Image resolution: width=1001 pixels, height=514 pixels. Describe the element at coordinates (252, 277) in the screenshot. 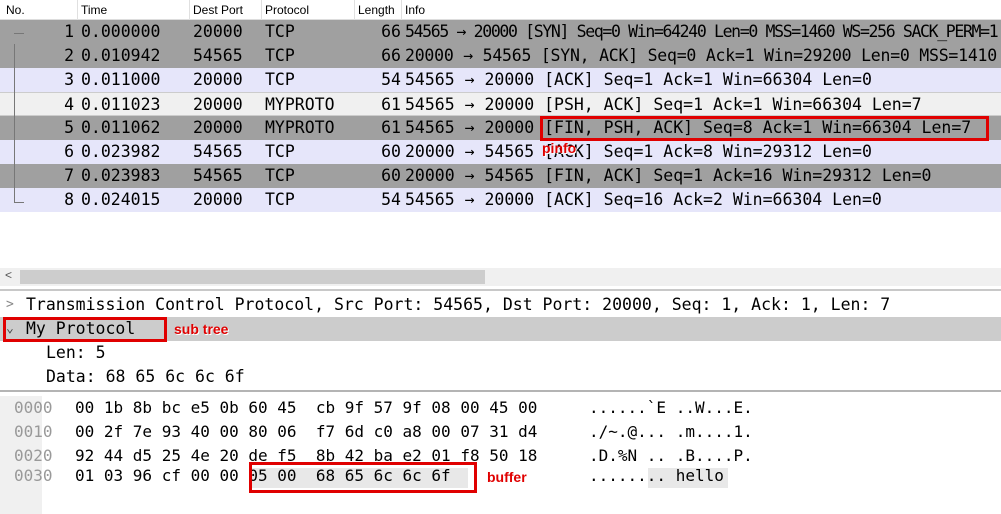

I see `scrollbar-thumb` at that location.